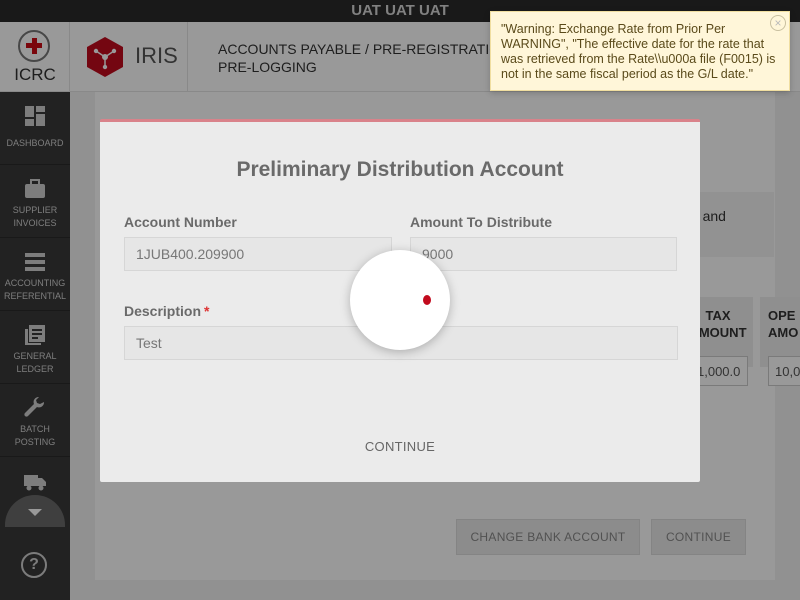 This screenshot has width=800, height=600. Describe the element at coordinates (543, 254) in the screenshot. I see `amount-to-distribute-field: 9000` at that location.